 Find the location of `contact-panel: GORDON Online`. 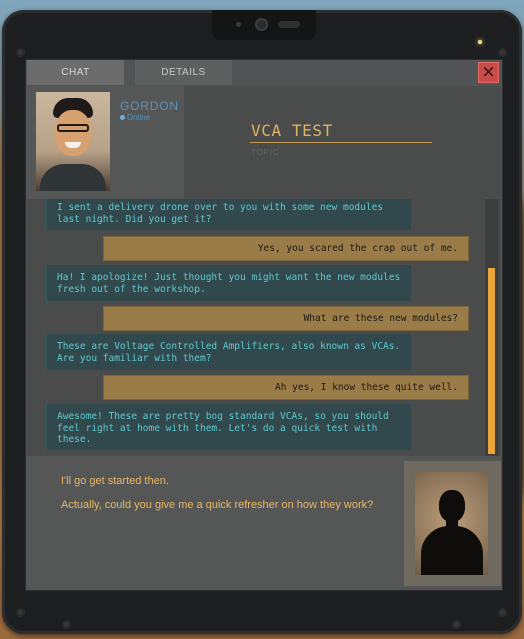

contact-panel: GORDON Online is located at coordinates (105, 142).